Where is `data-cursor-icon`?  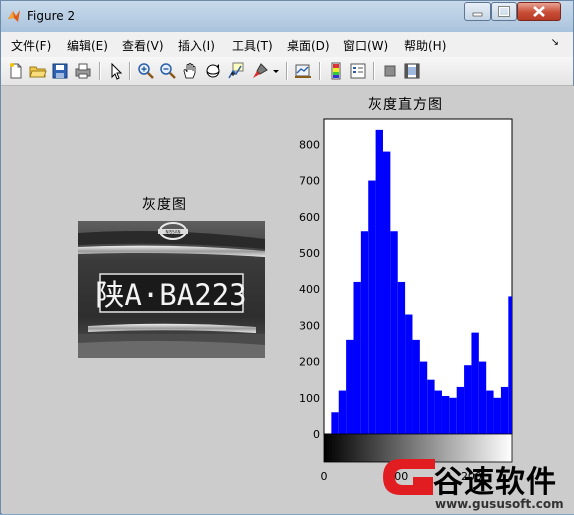 data-cursor-icon is located at coordinates (236, 71).